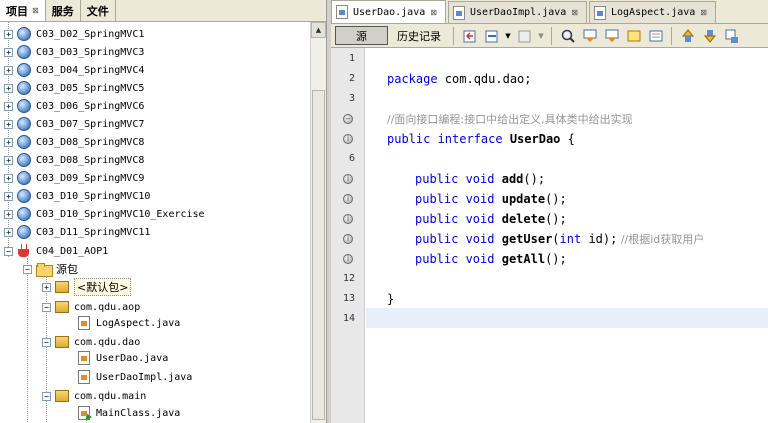  I want to click on keyword: public void, so click(455, 259).